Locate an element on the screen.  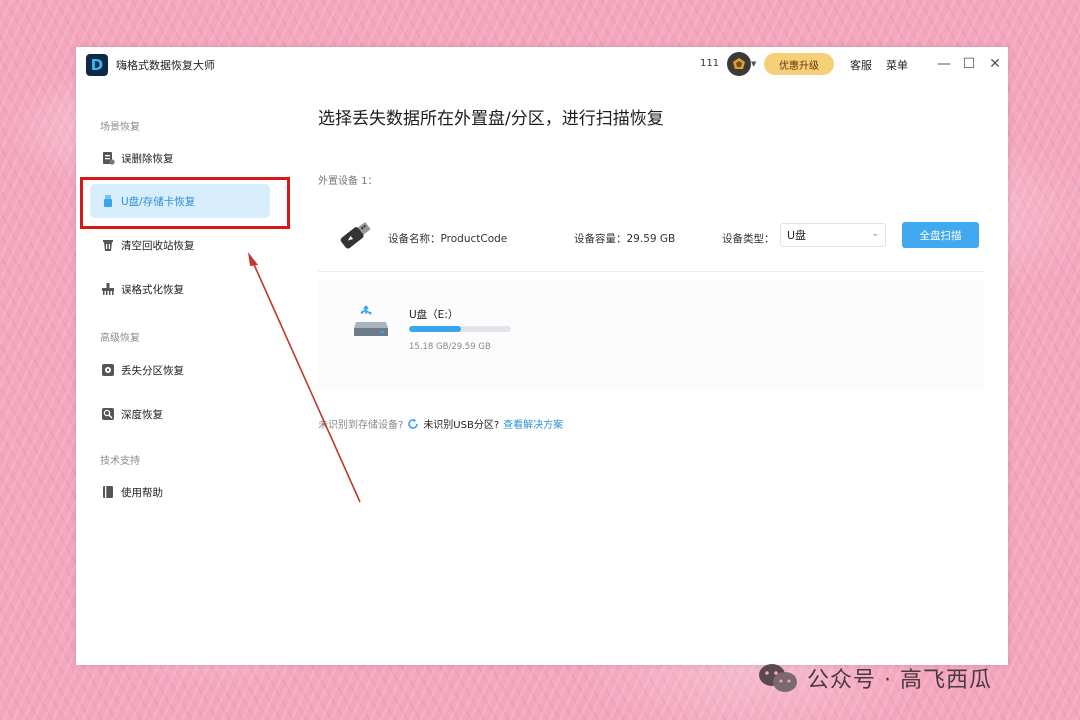
deep-scan-icon is located at coordinates (108, 414).